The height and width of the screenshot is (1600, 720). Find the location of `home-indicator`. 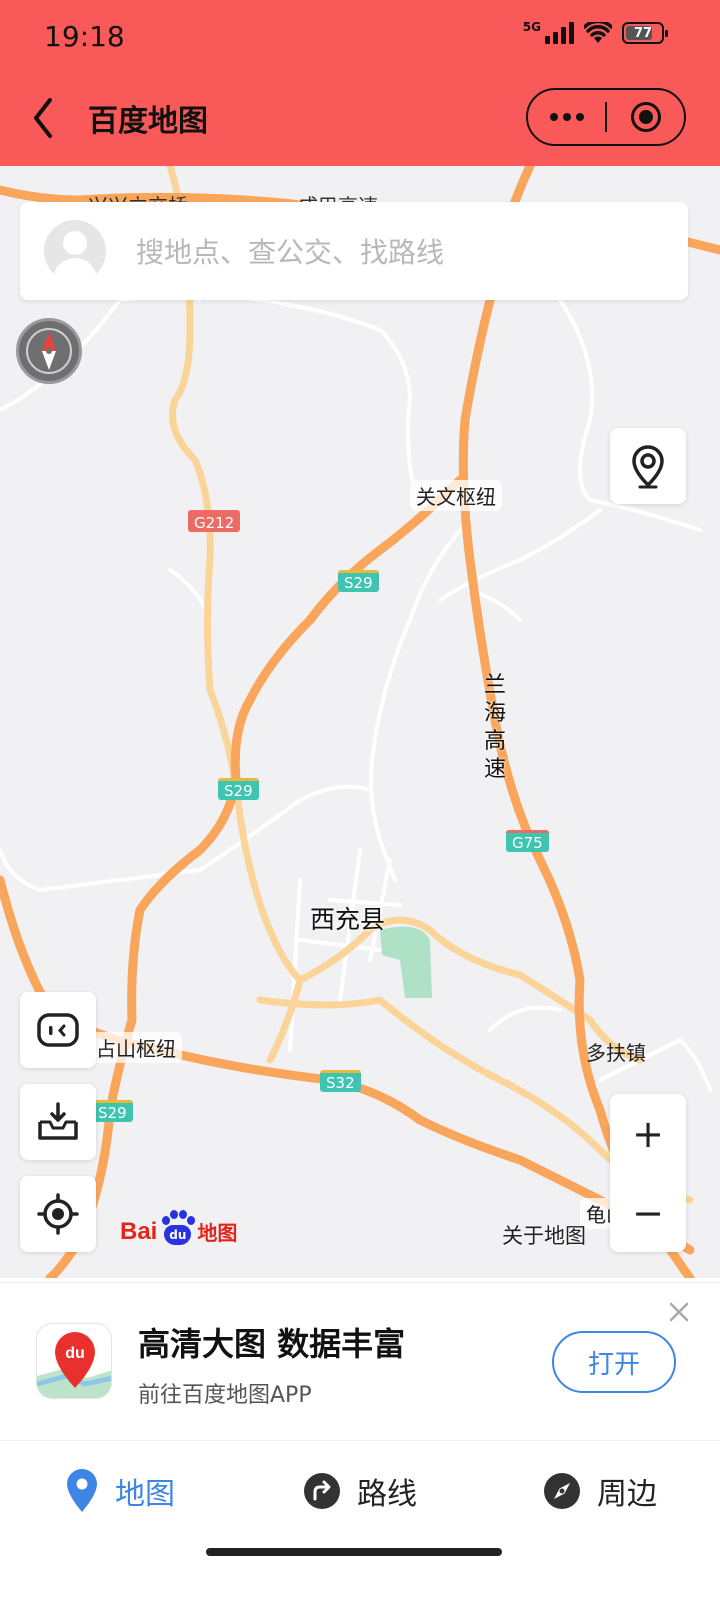

home-indicator is located at coordinates (354, 1552).